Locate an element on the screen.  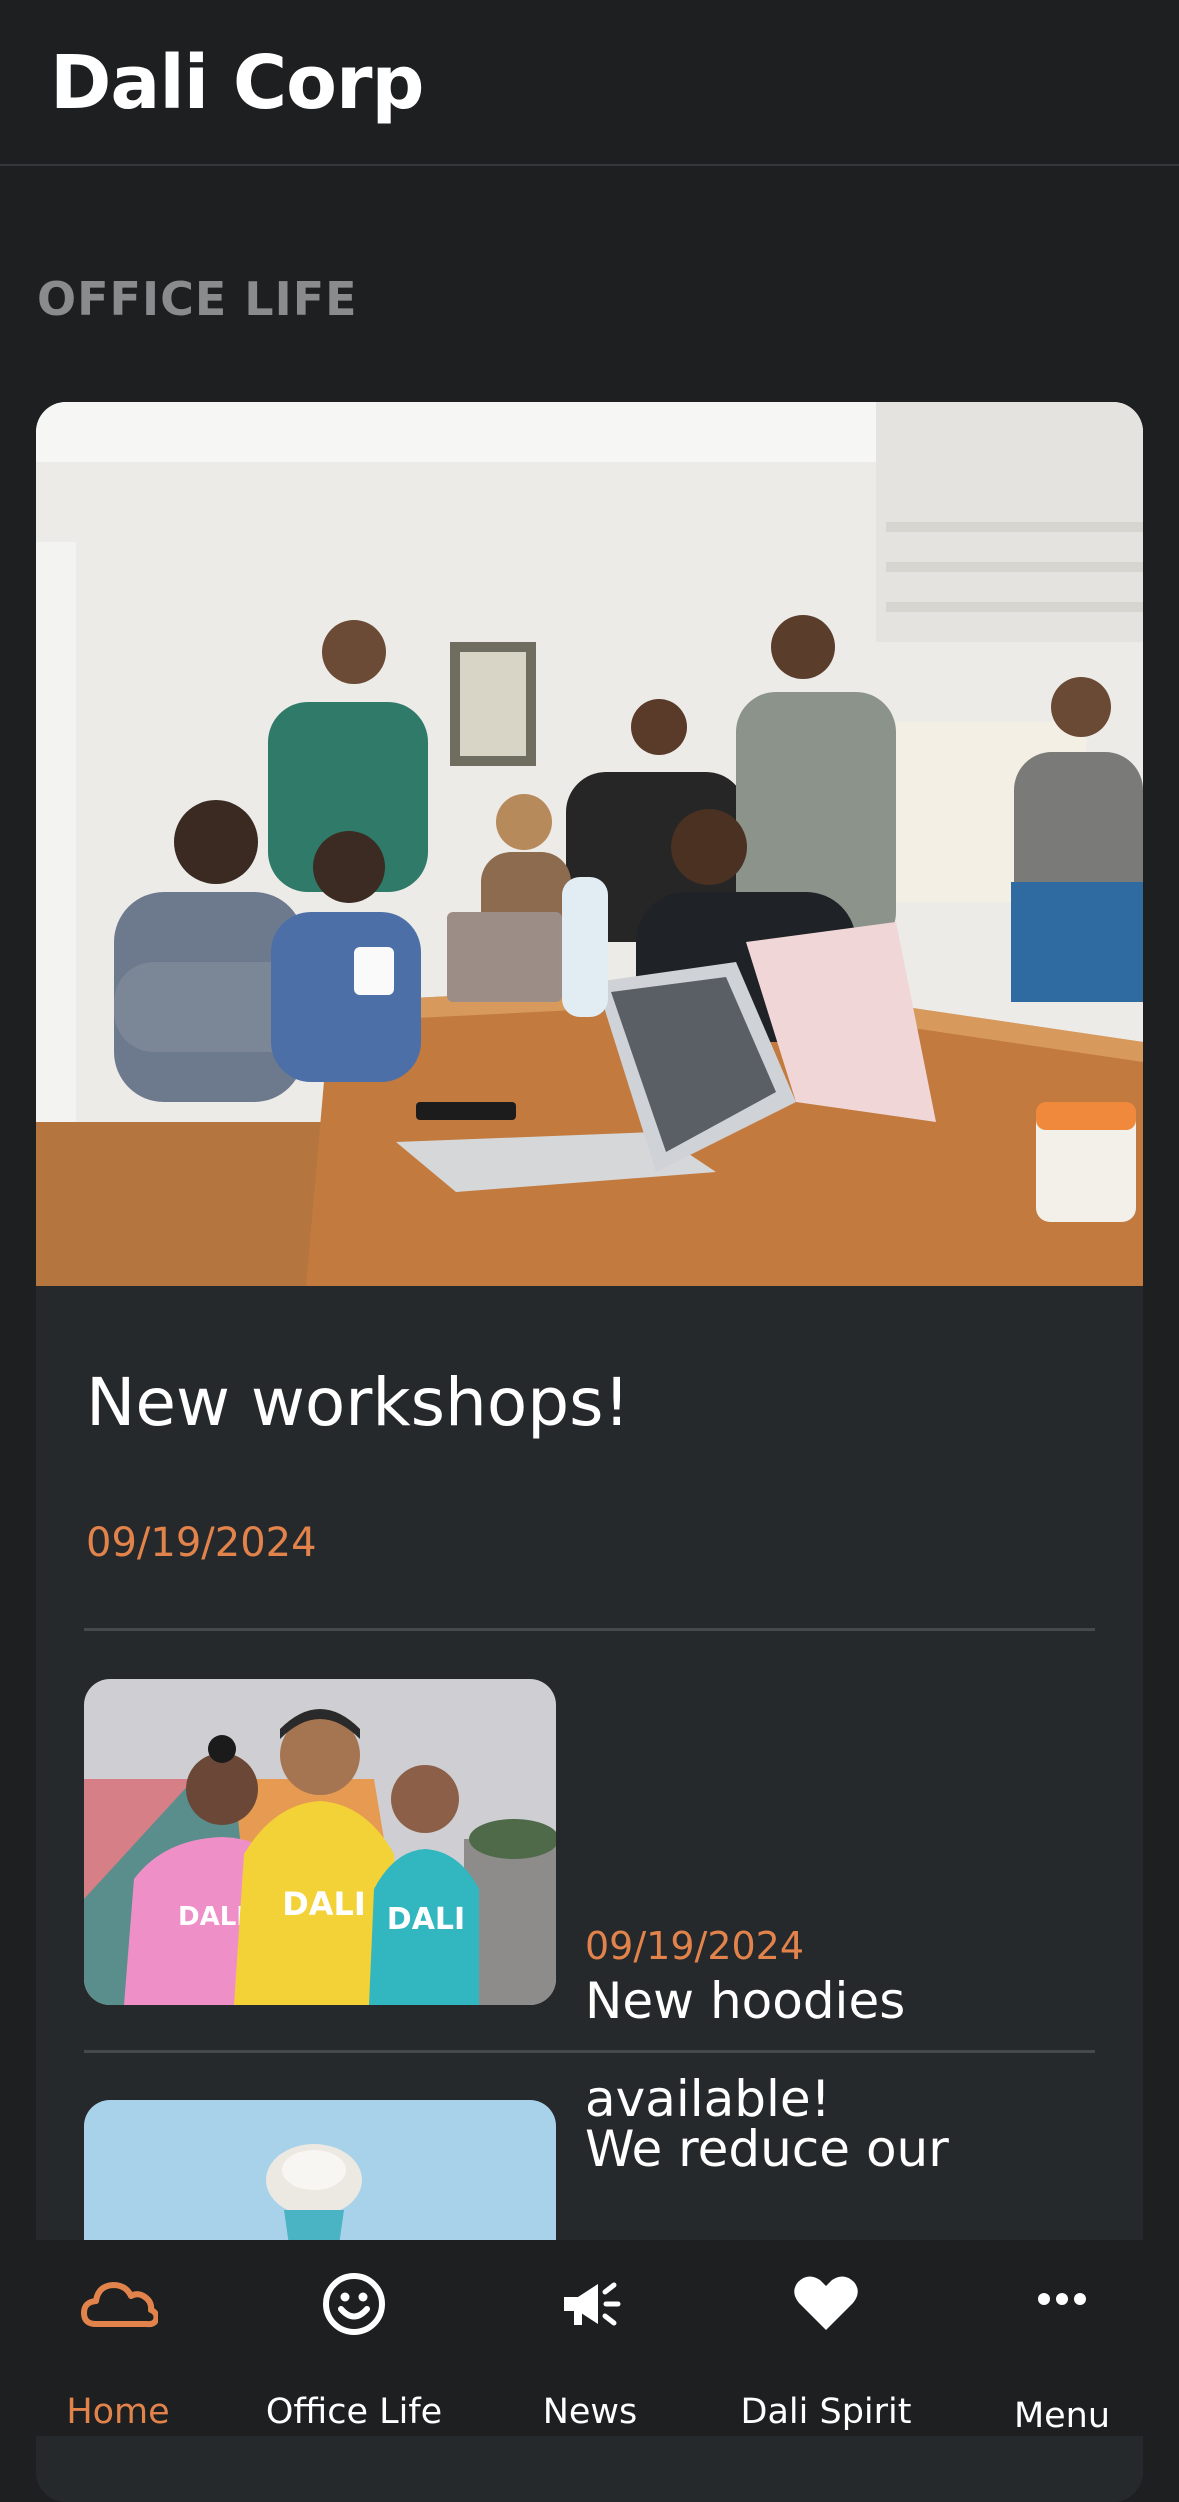
nav-label: Home is located at coordinates (118, 2412).